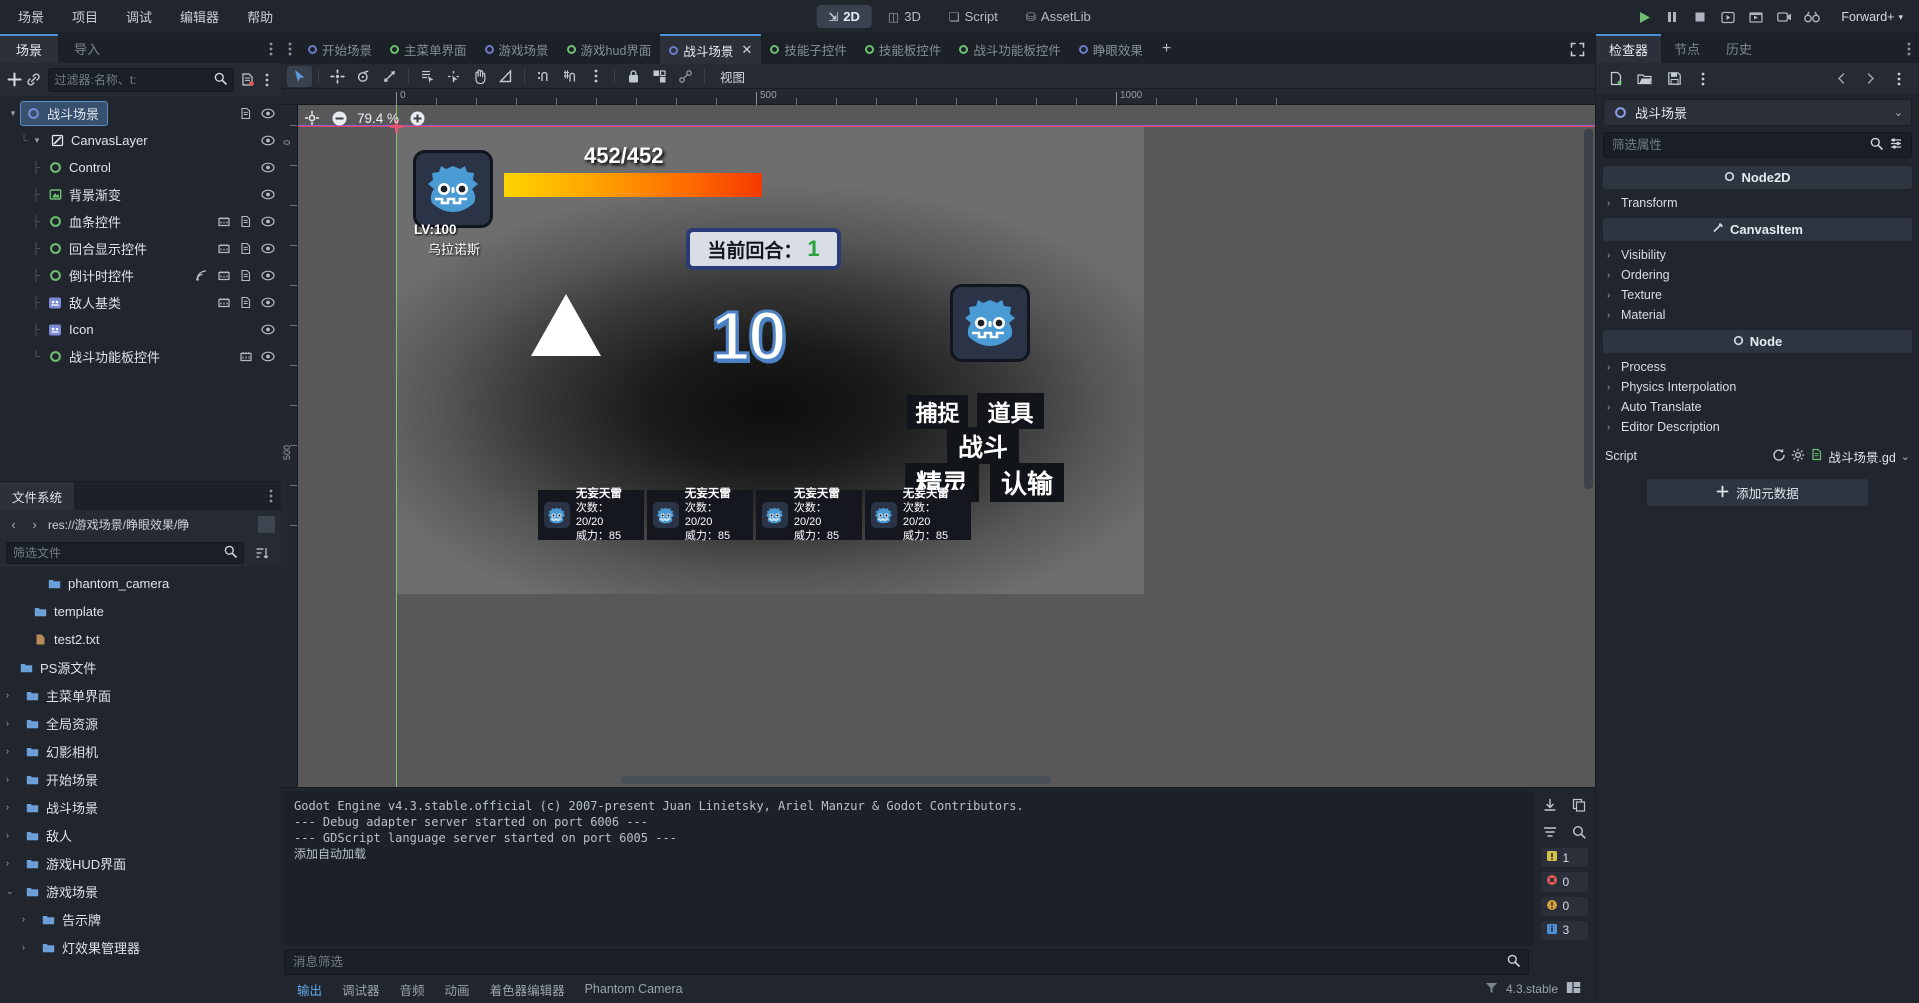 The image size is (1919, 1003). I want to click on property-group-auto-translate: › Auto Translate, so click(1757, 407).